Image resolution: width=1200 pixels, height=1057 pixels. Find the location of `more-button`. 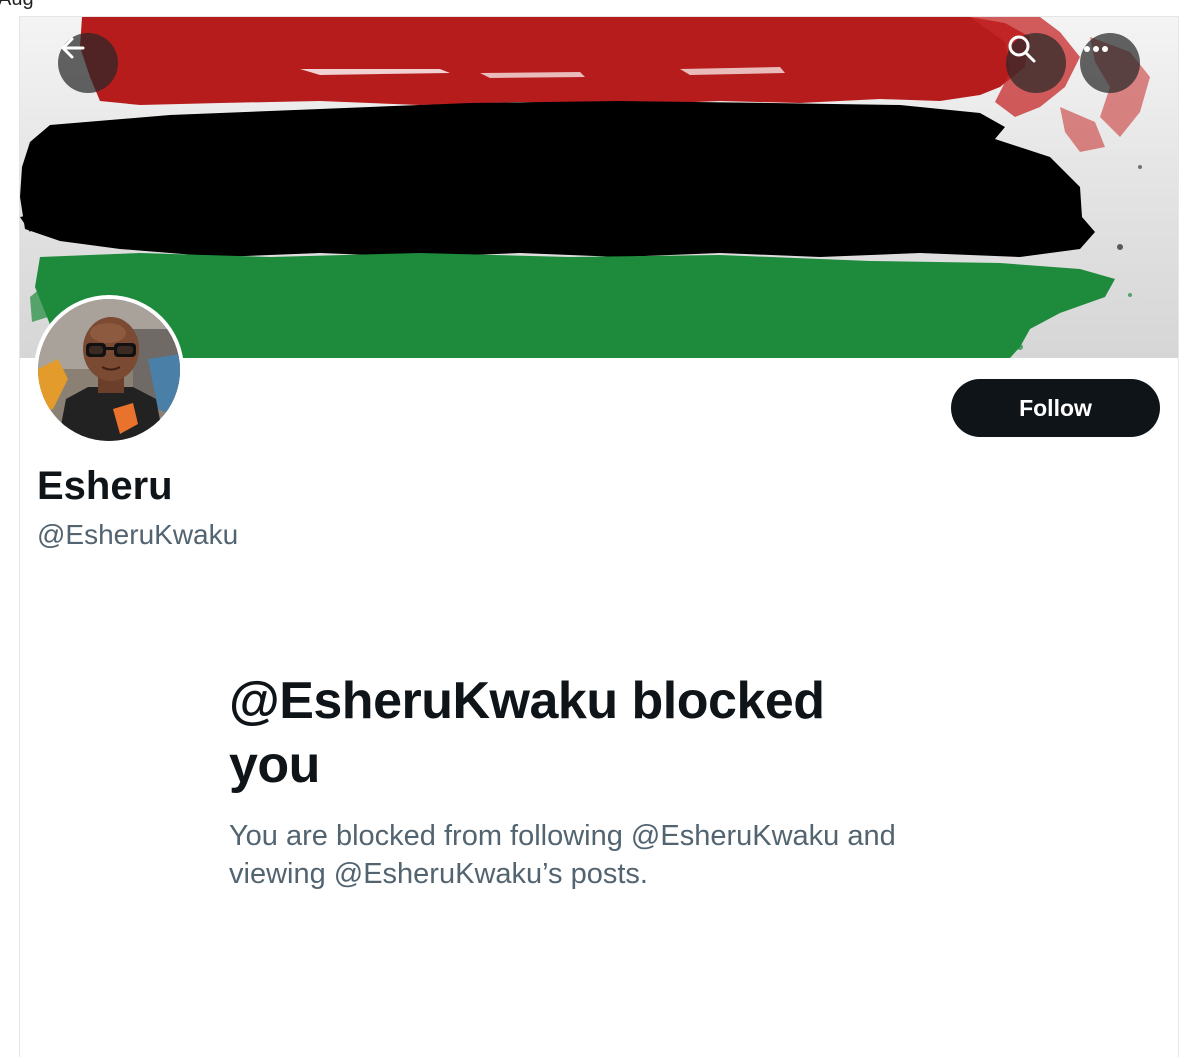

more-button is located at coordinates (1110, 63).